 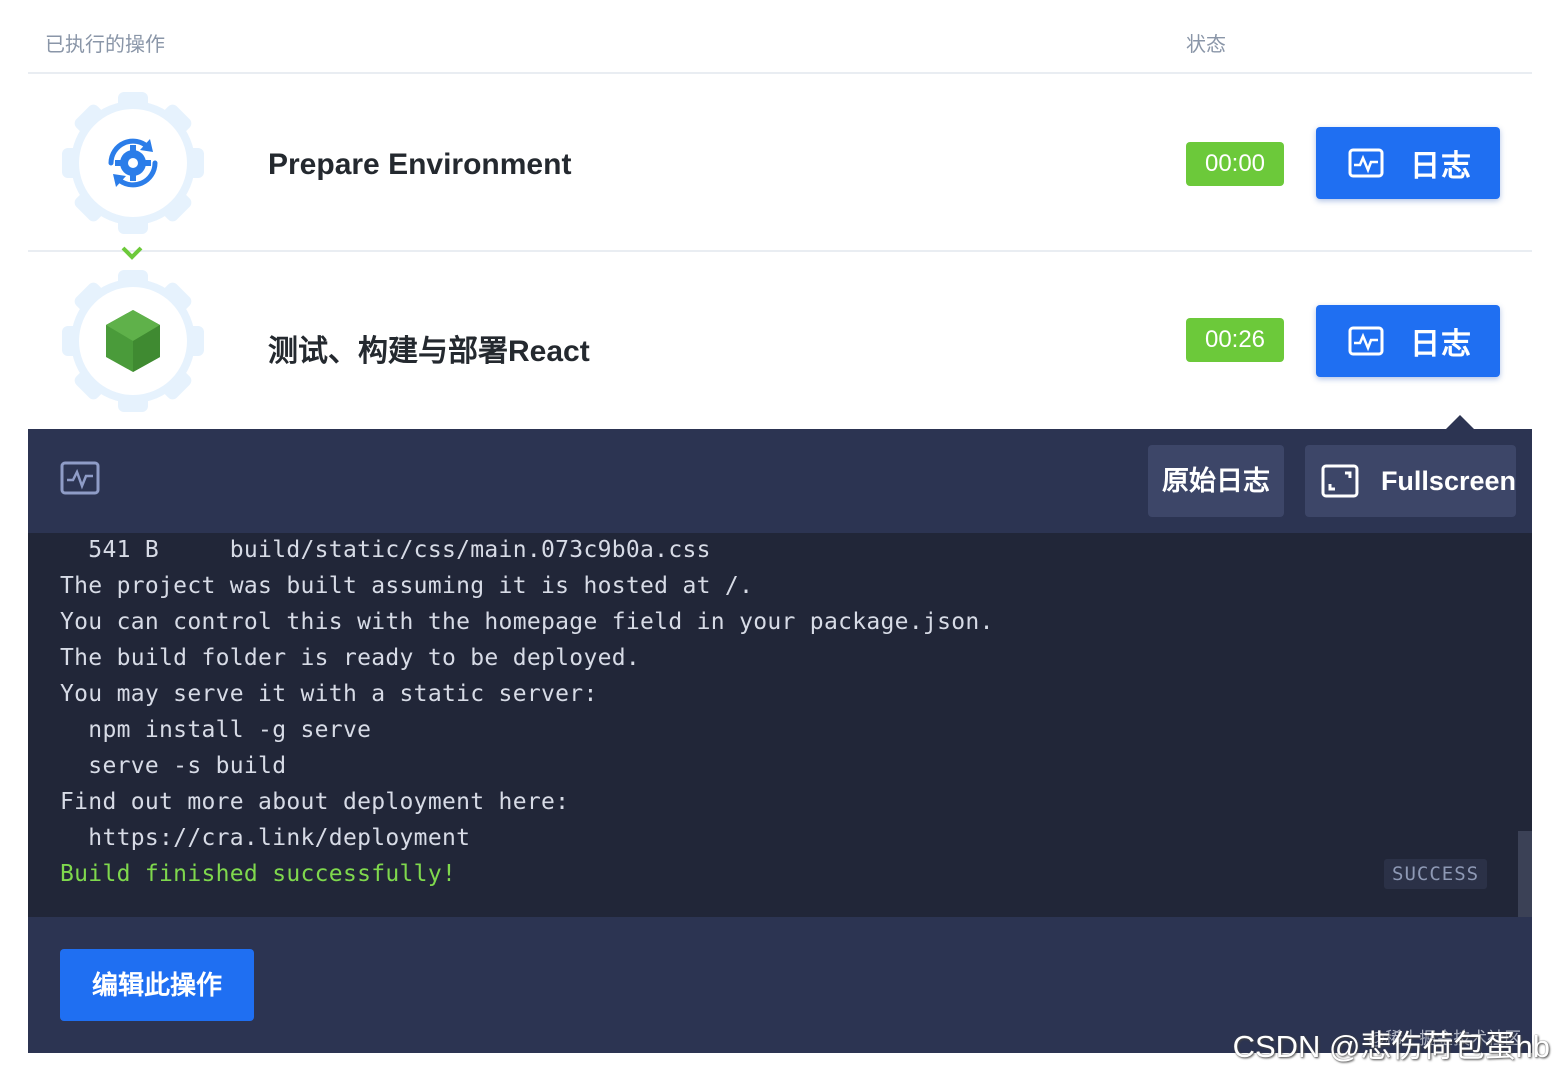 What do you see at coordinates (1436, 874) in the screenshot?
I see `status-badge: SUCCESS` at bounding box center [1436, 874].